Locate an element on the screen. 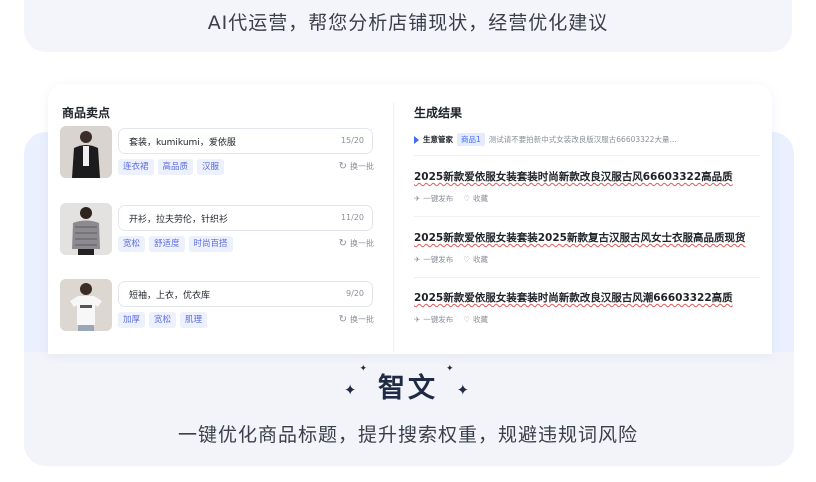 The height and width of the screenshot is (482, 816). tag: 加厚 is located at coordinates (132, 320).